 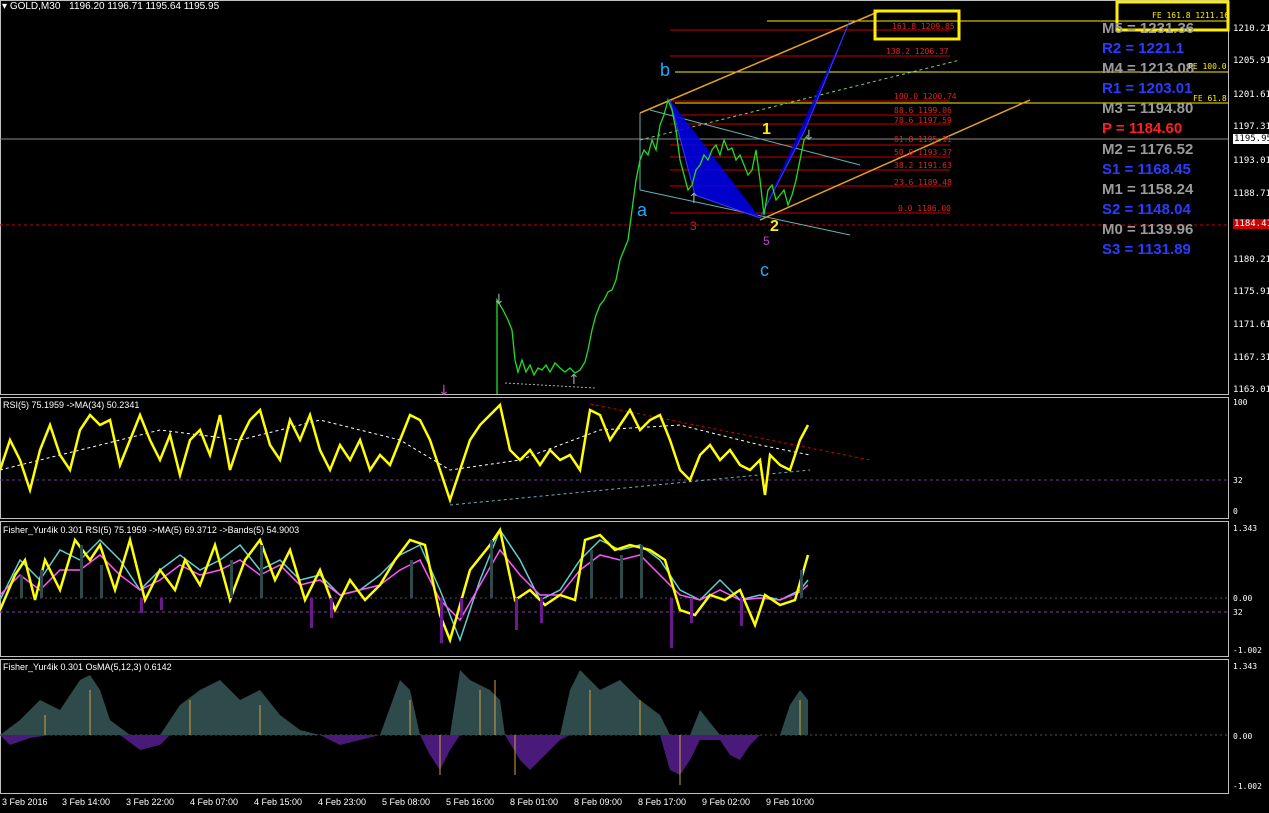 What do you see at coordinates (1251, 224) in the screenshot?
I see `ref-price-tag: 1184.41` at bounding box center [1251, 224].